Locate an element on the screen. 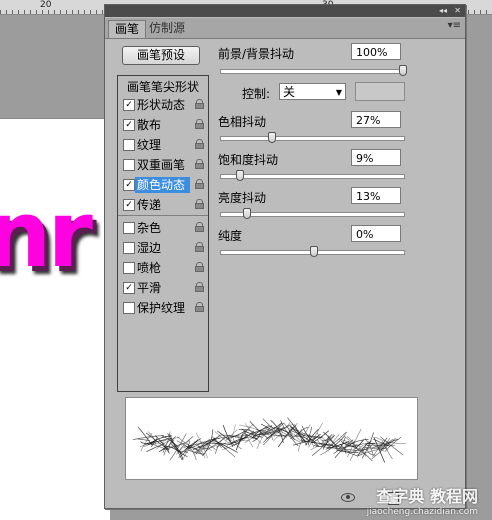 The height and width of the screenshot is (520, 492). option-label: 杂色 is located at coordinates (149, 228).